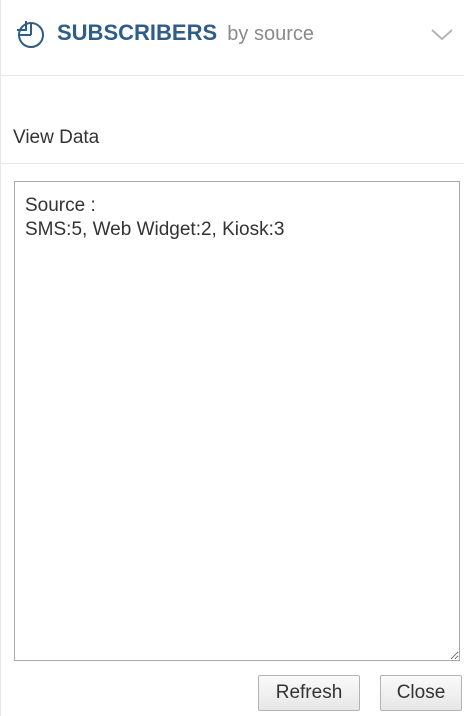 The image size is (464, 716). I want to click on panel-title: SUBSCRIBERS by source, so click(185, 33).